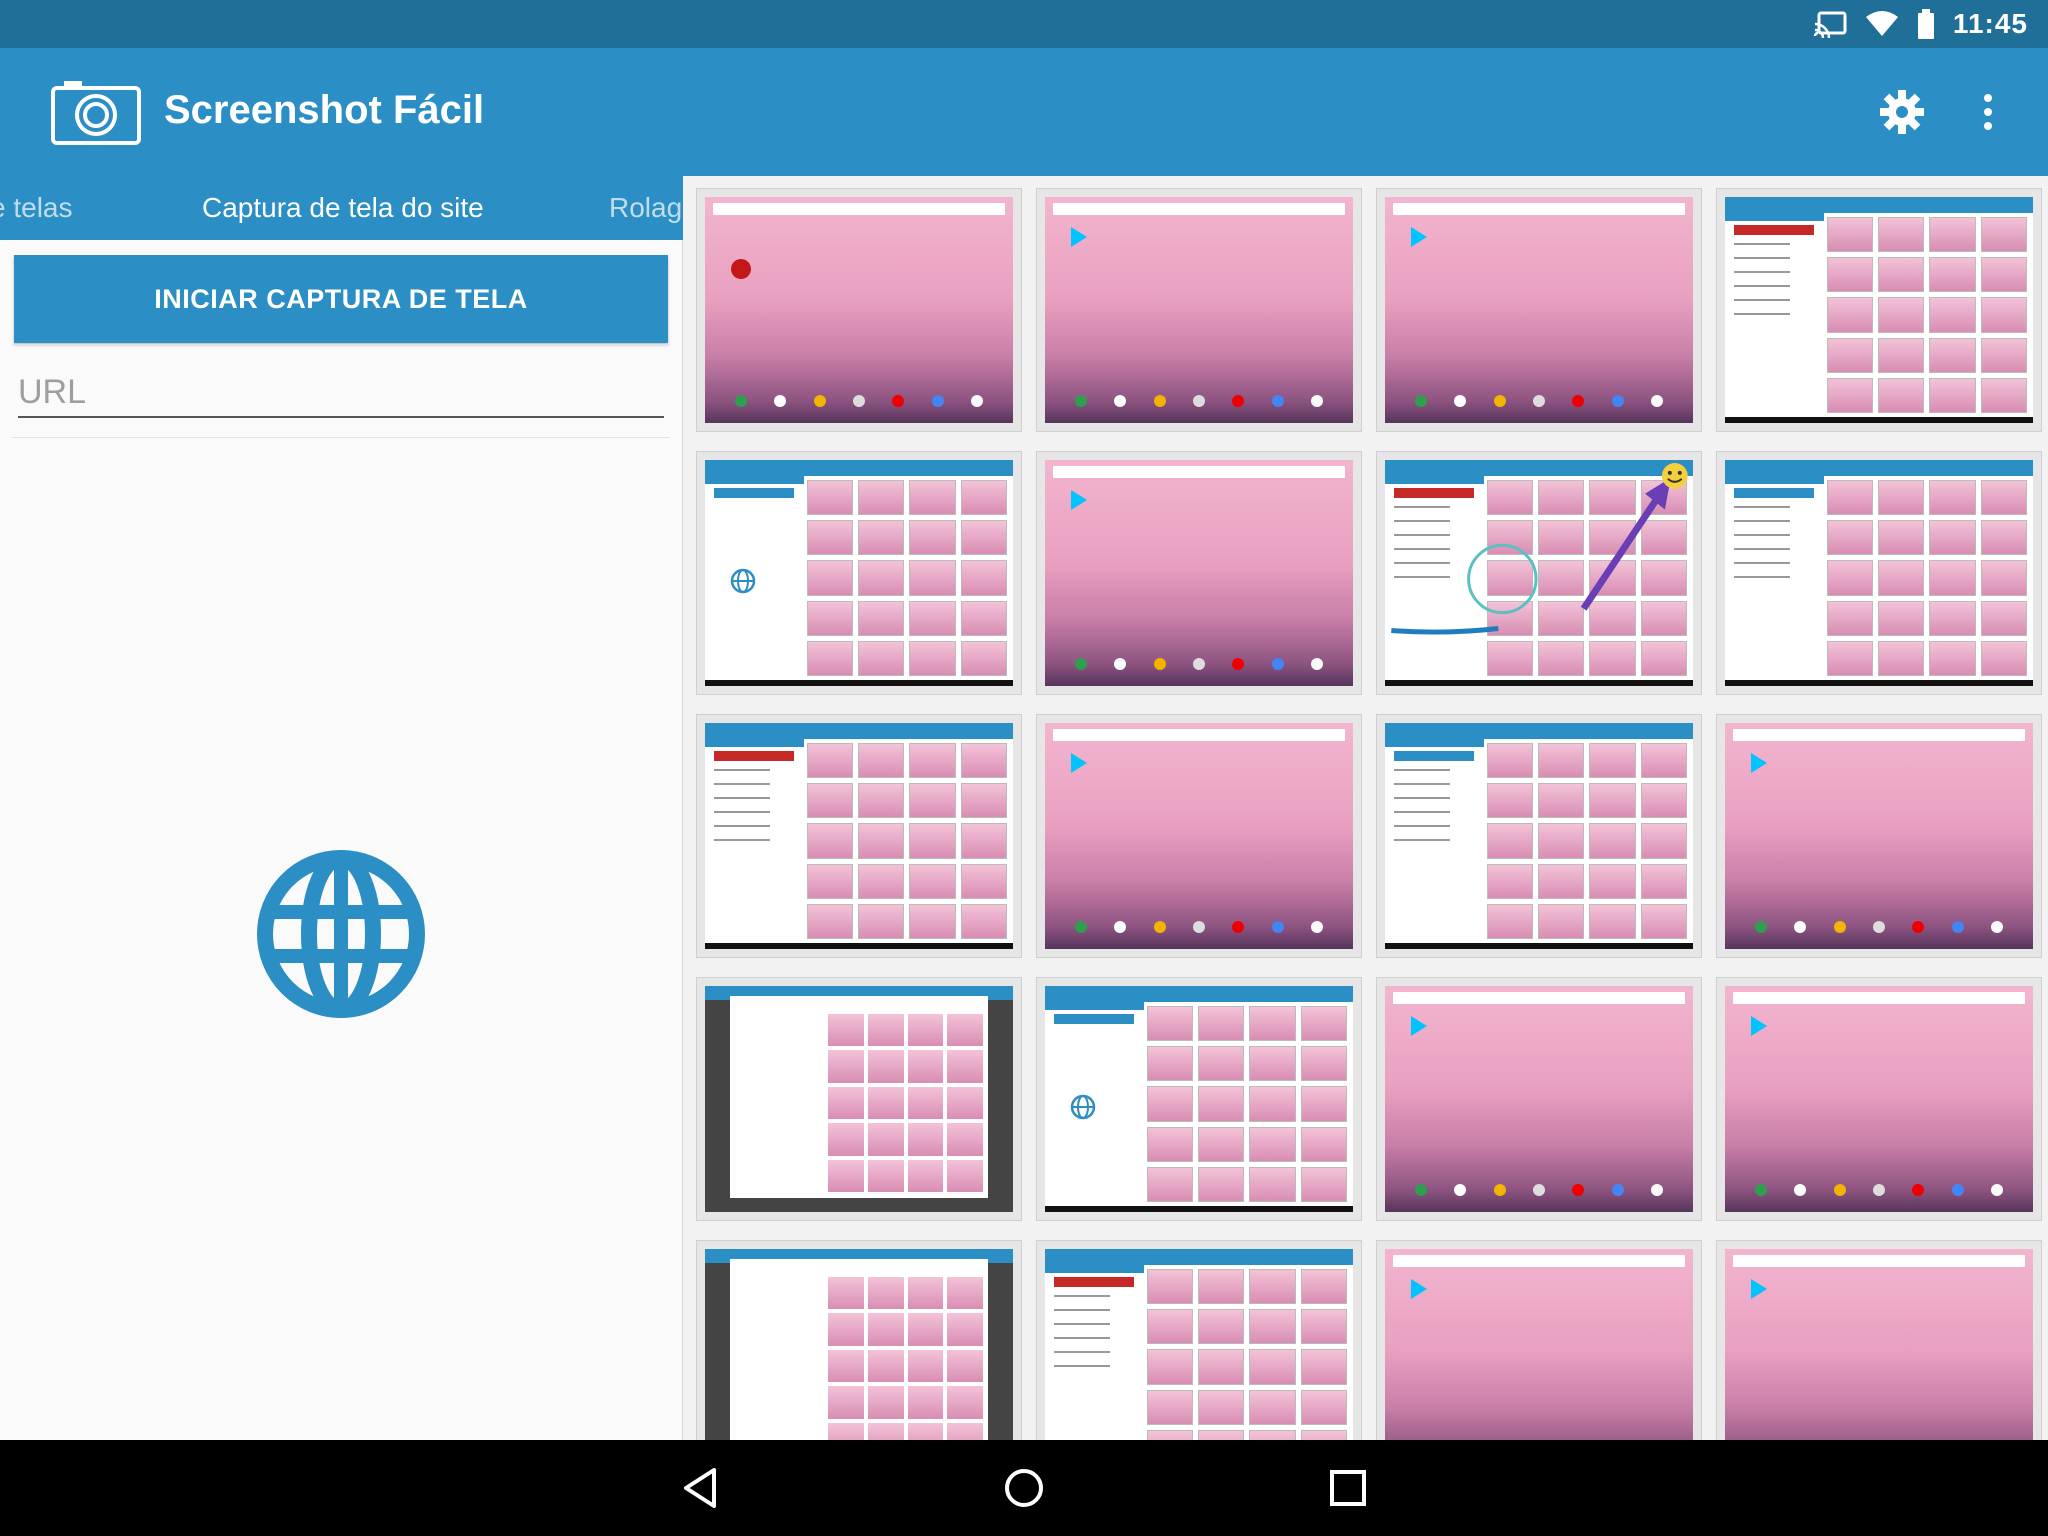 The height and width of the screenshot is (1536, 2048). I want to click on divider, so click(341, 344).